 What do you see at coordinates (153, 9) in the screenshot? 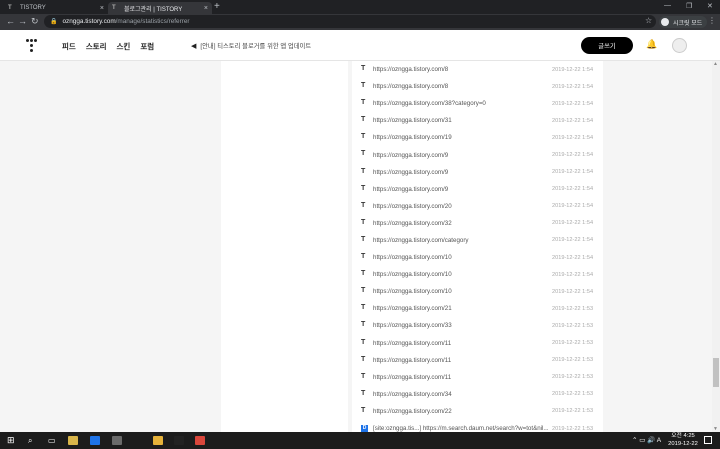
I see `tab-label: 블로그관리 | TISTORY` at bounding box center [153, 9].